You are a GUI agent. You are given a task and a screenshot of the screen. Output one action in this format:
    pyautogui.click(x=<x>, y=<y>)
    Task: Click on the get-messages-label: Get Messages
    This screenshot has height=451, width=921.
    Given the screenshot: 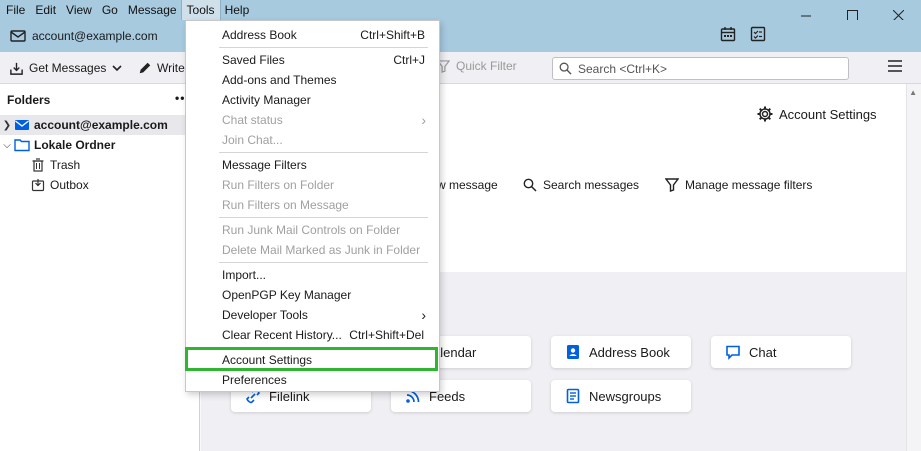 What is the action you would take?
    pyautogui.click(x=68, y=68)
    